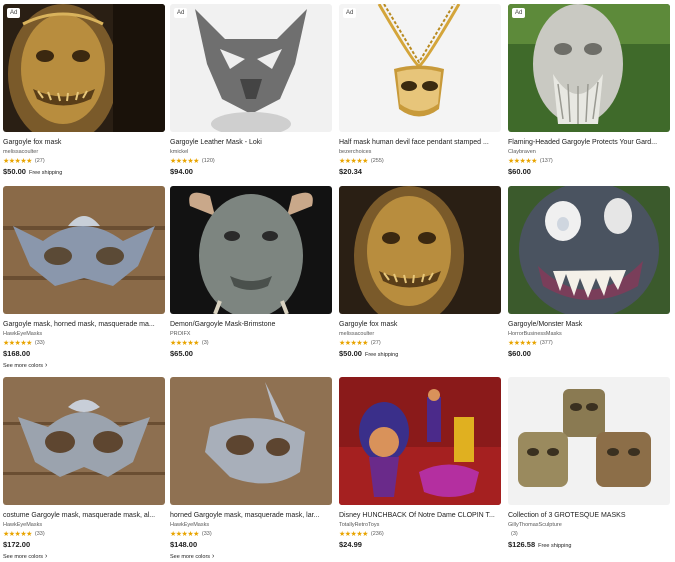 The width and height of the screenshot is (675, 562). I want to click on review-count: (120), so click(208, 161).